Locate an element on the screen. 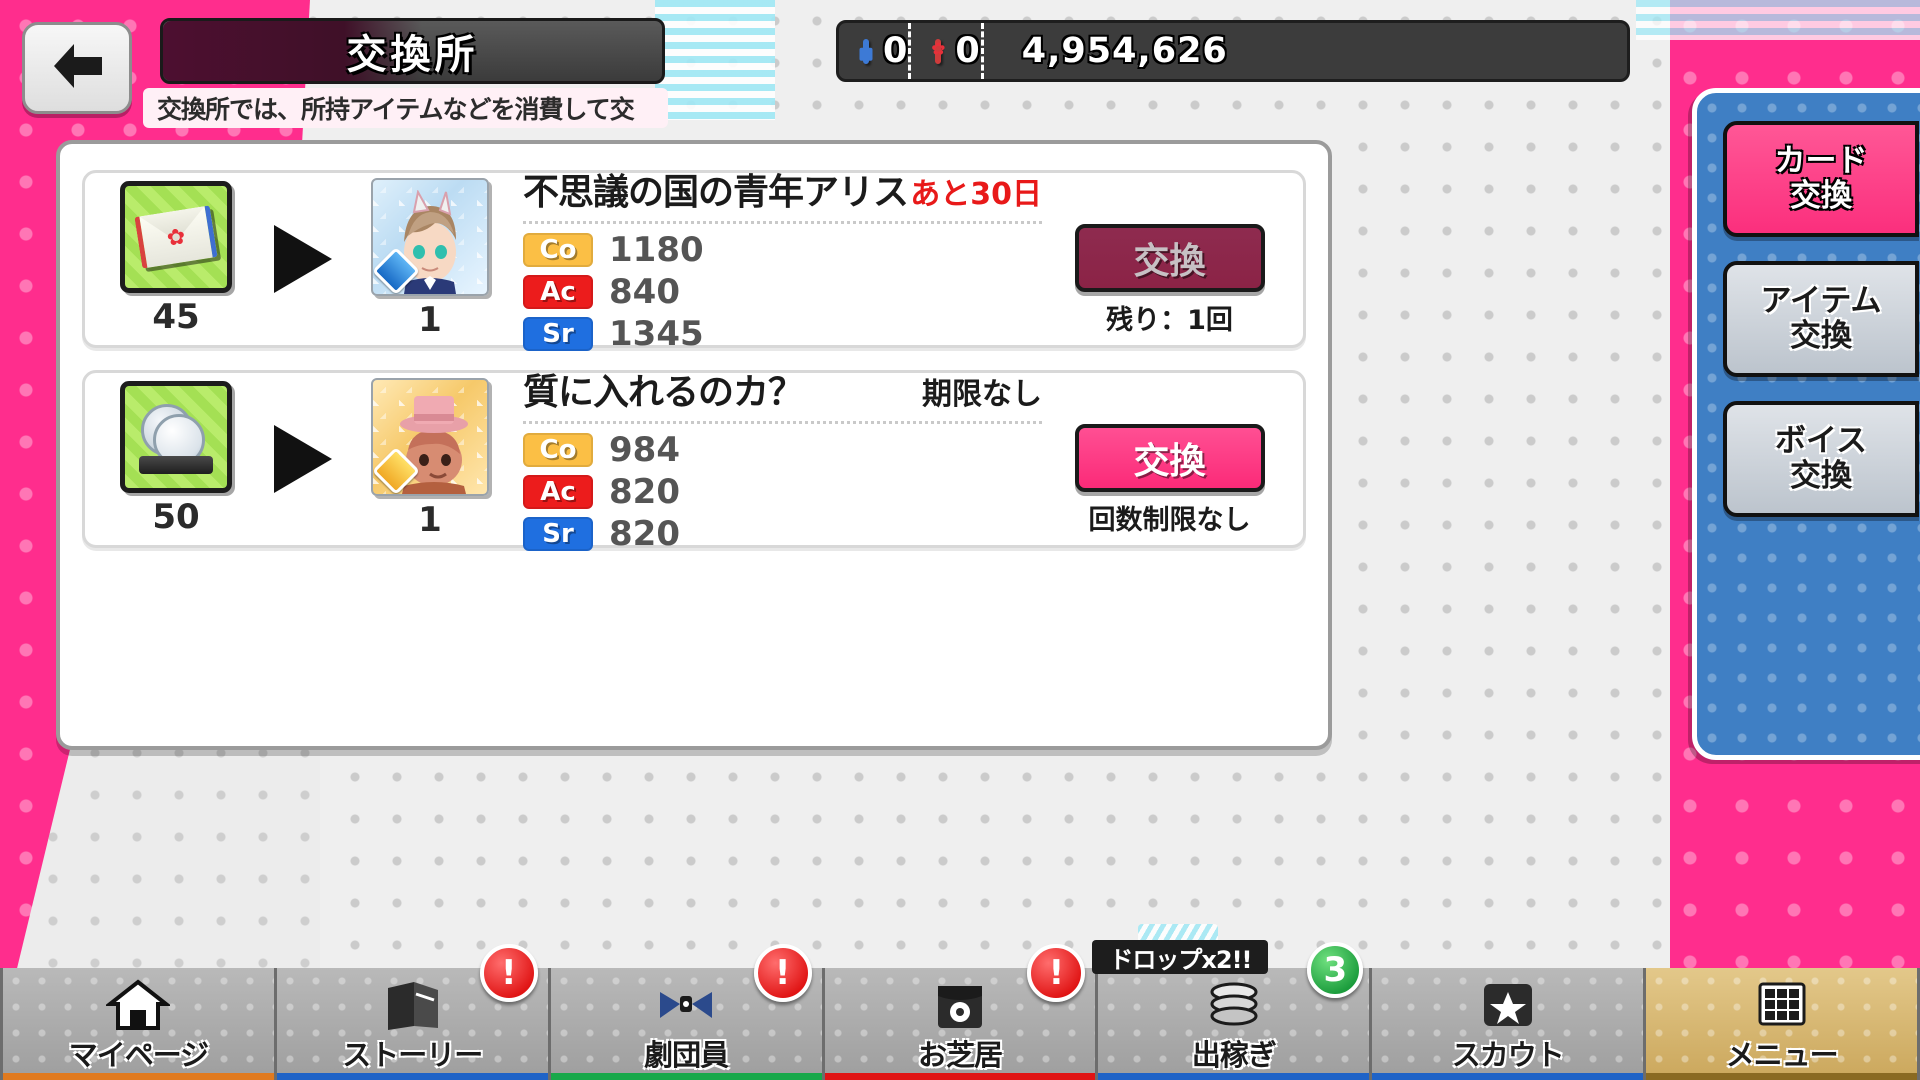 Image resolution: width=1920 pixels, height=1080 pixels. cost-item: 50 is located at coordinates (176, 459).